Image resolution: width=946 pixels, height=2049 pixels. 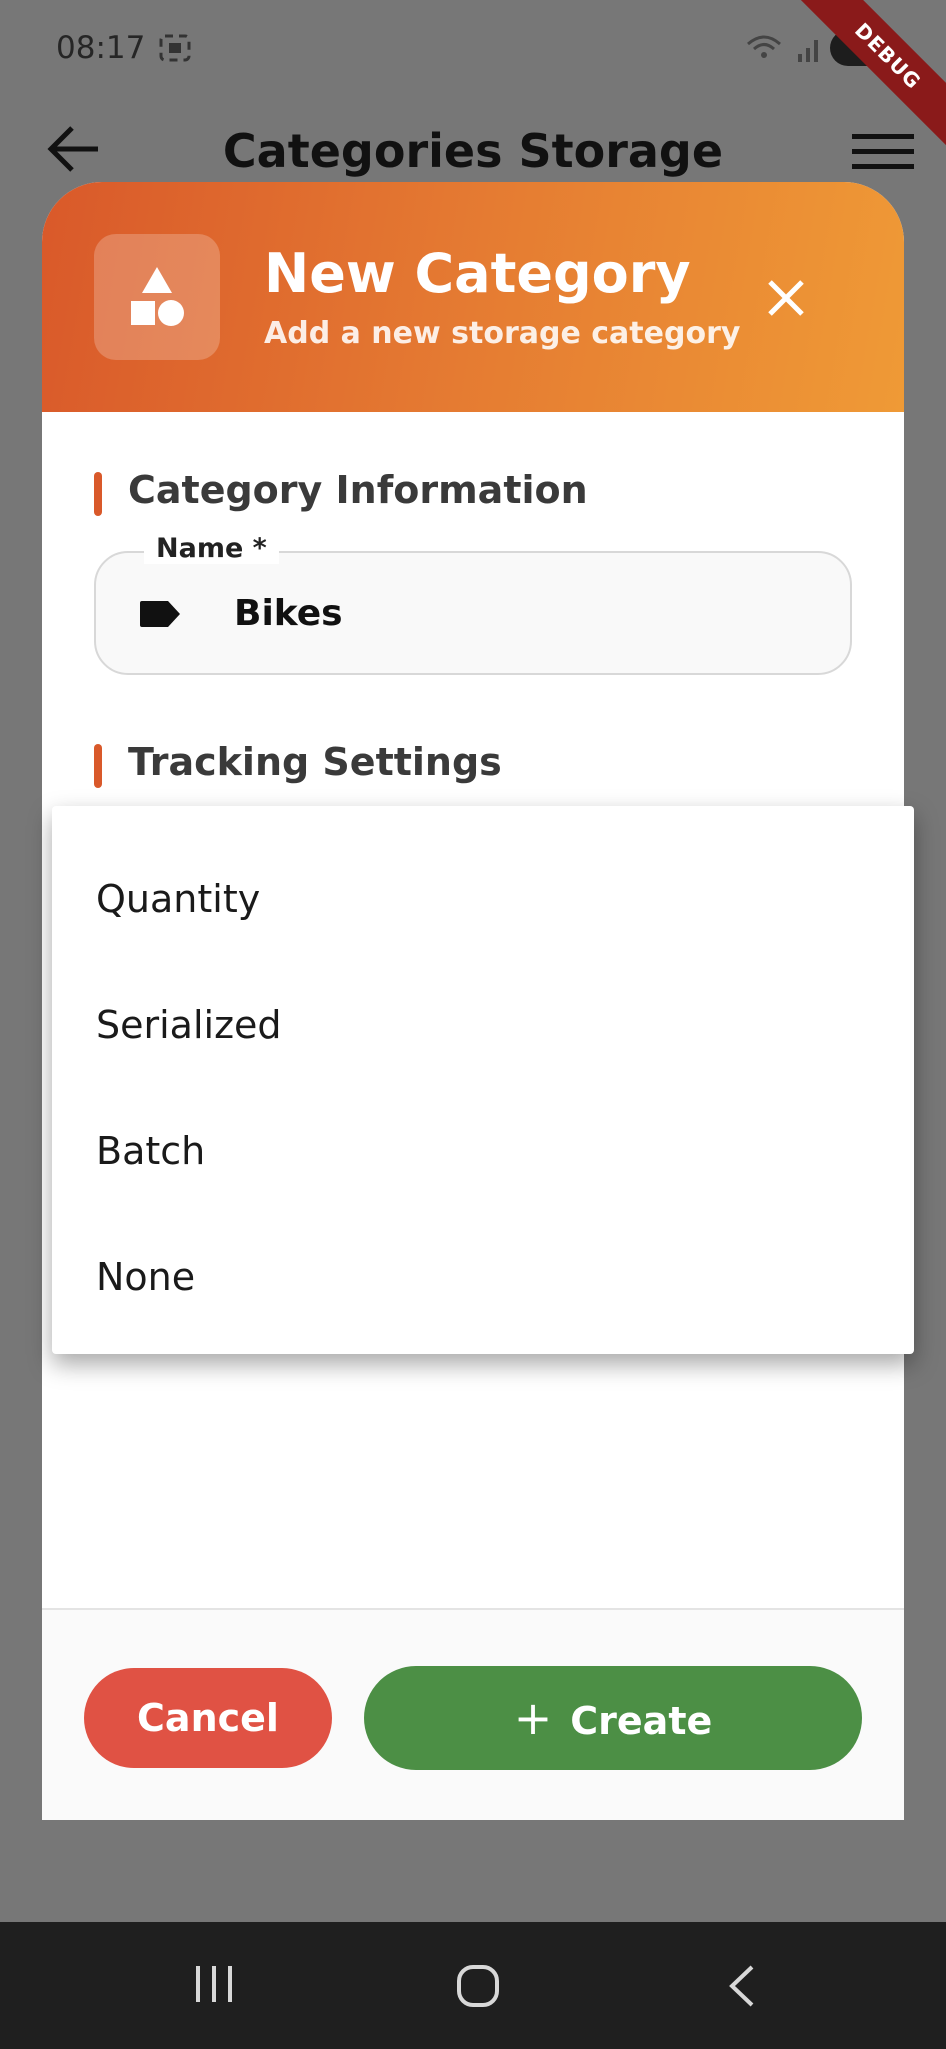 What do you see at coordinates (478, 1988) in the screenshot?
I see `home-icon` at bounding box center [478, 1988].